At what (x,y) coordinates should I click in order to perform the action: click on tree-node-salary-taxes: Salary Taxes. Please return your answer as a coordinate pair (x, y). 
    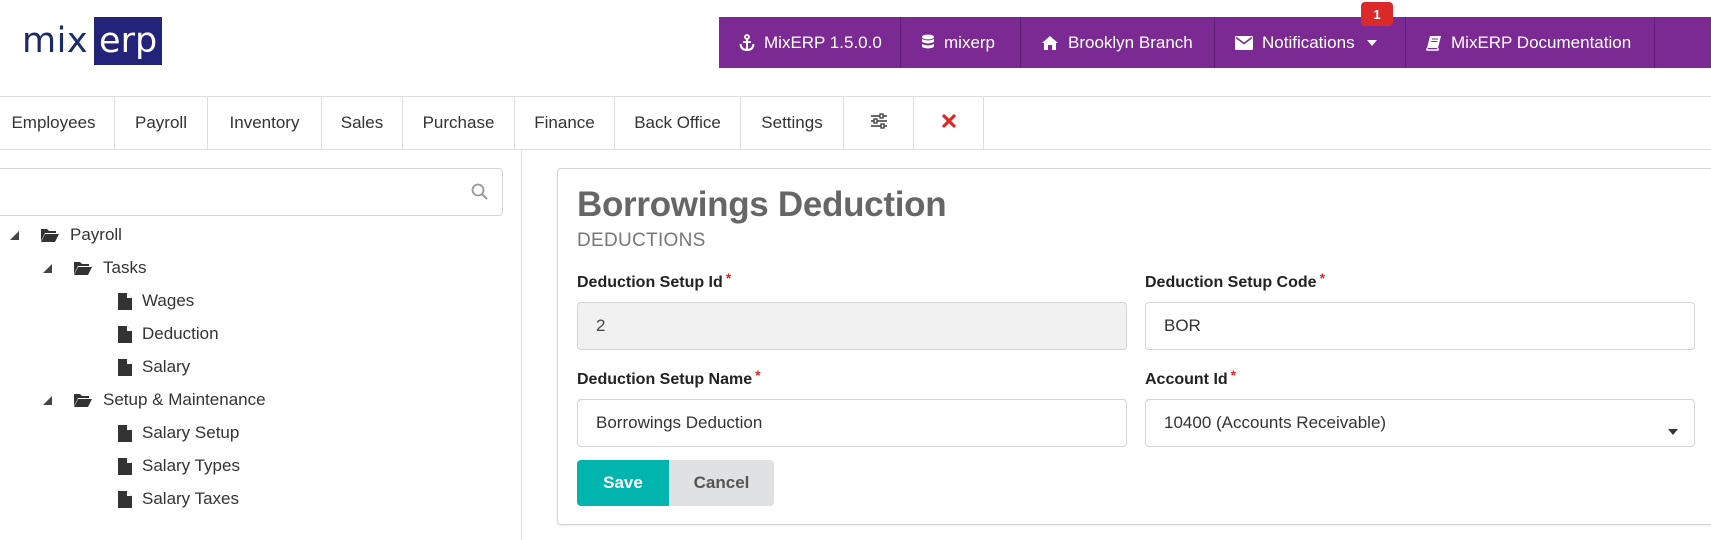
    Looking at the image, I should click on (178, 499).